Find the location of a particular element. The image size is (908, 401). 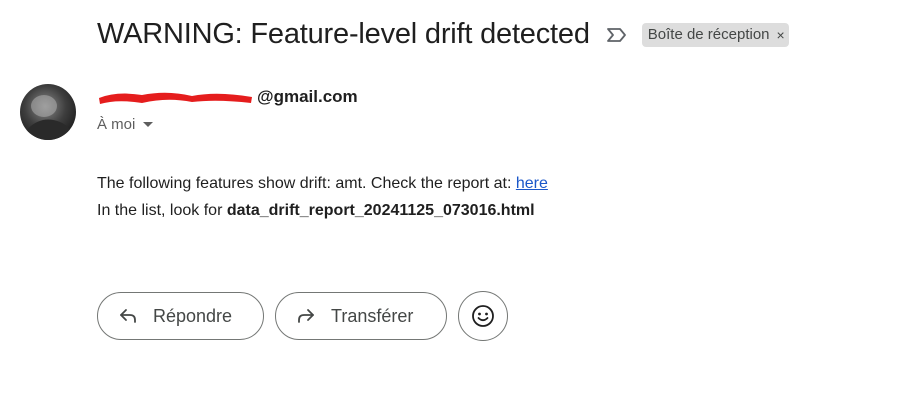

reply-label: Répondre is located at coordinates (193, 315).